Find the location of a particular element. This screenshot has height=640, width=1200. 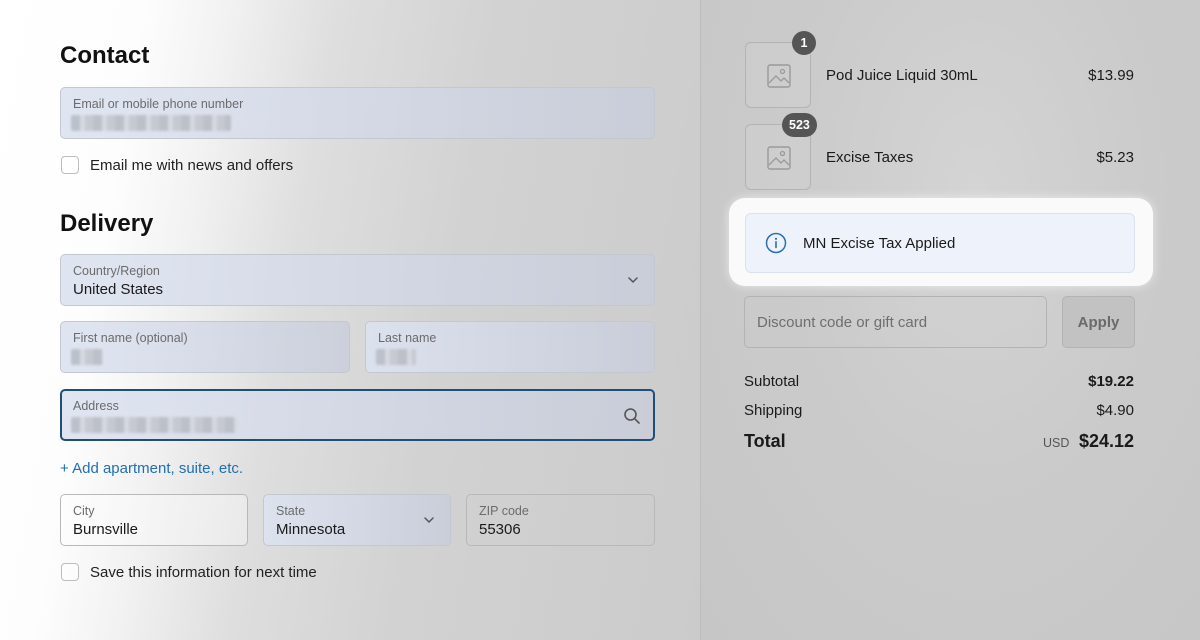

shipping-label: Shipping is located at coordinates (773, 410).